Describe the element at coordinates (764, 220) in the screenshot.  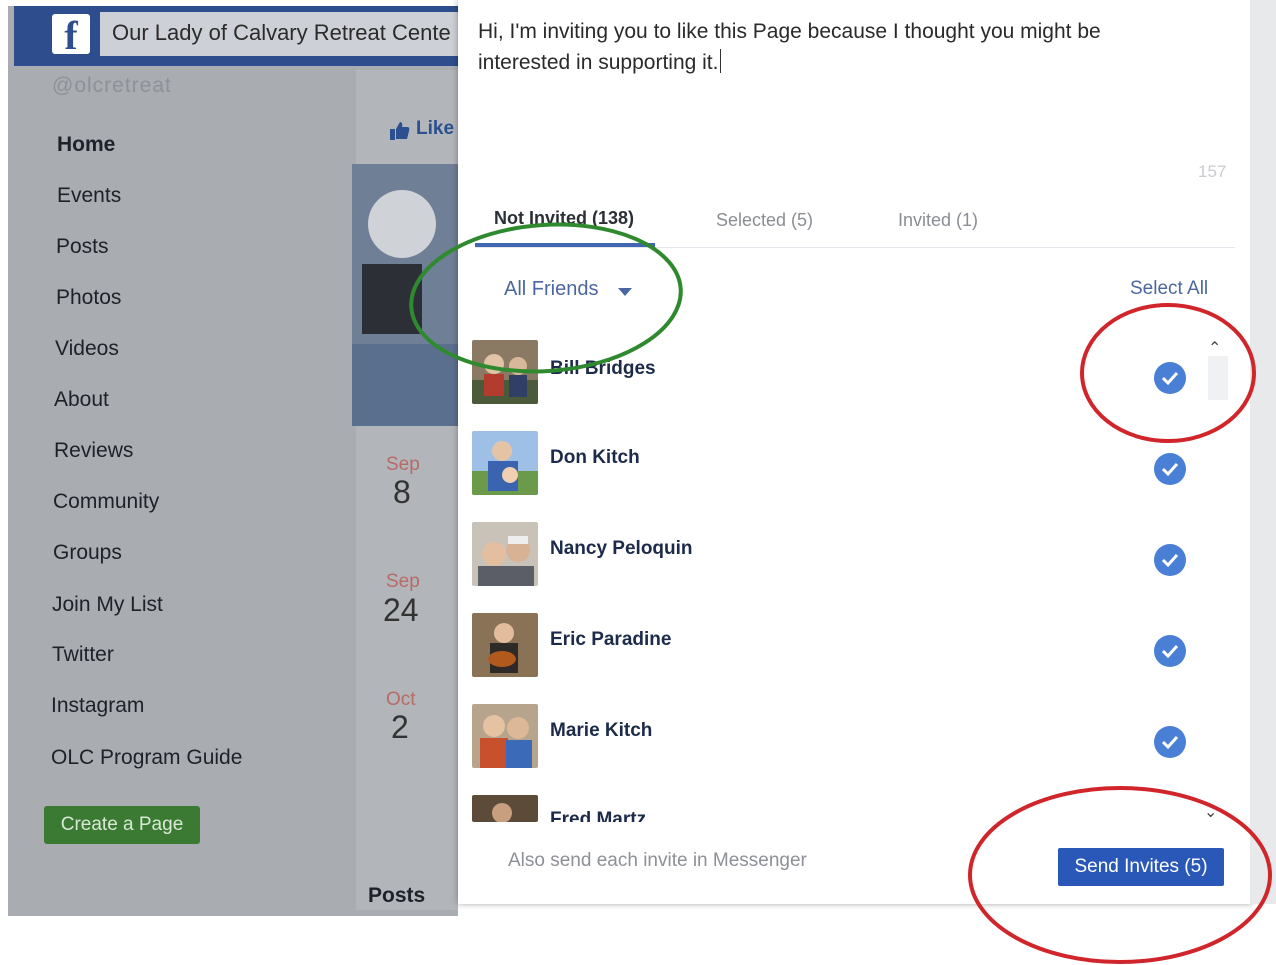
I see `tab-selected: Selected (5)` at that location.